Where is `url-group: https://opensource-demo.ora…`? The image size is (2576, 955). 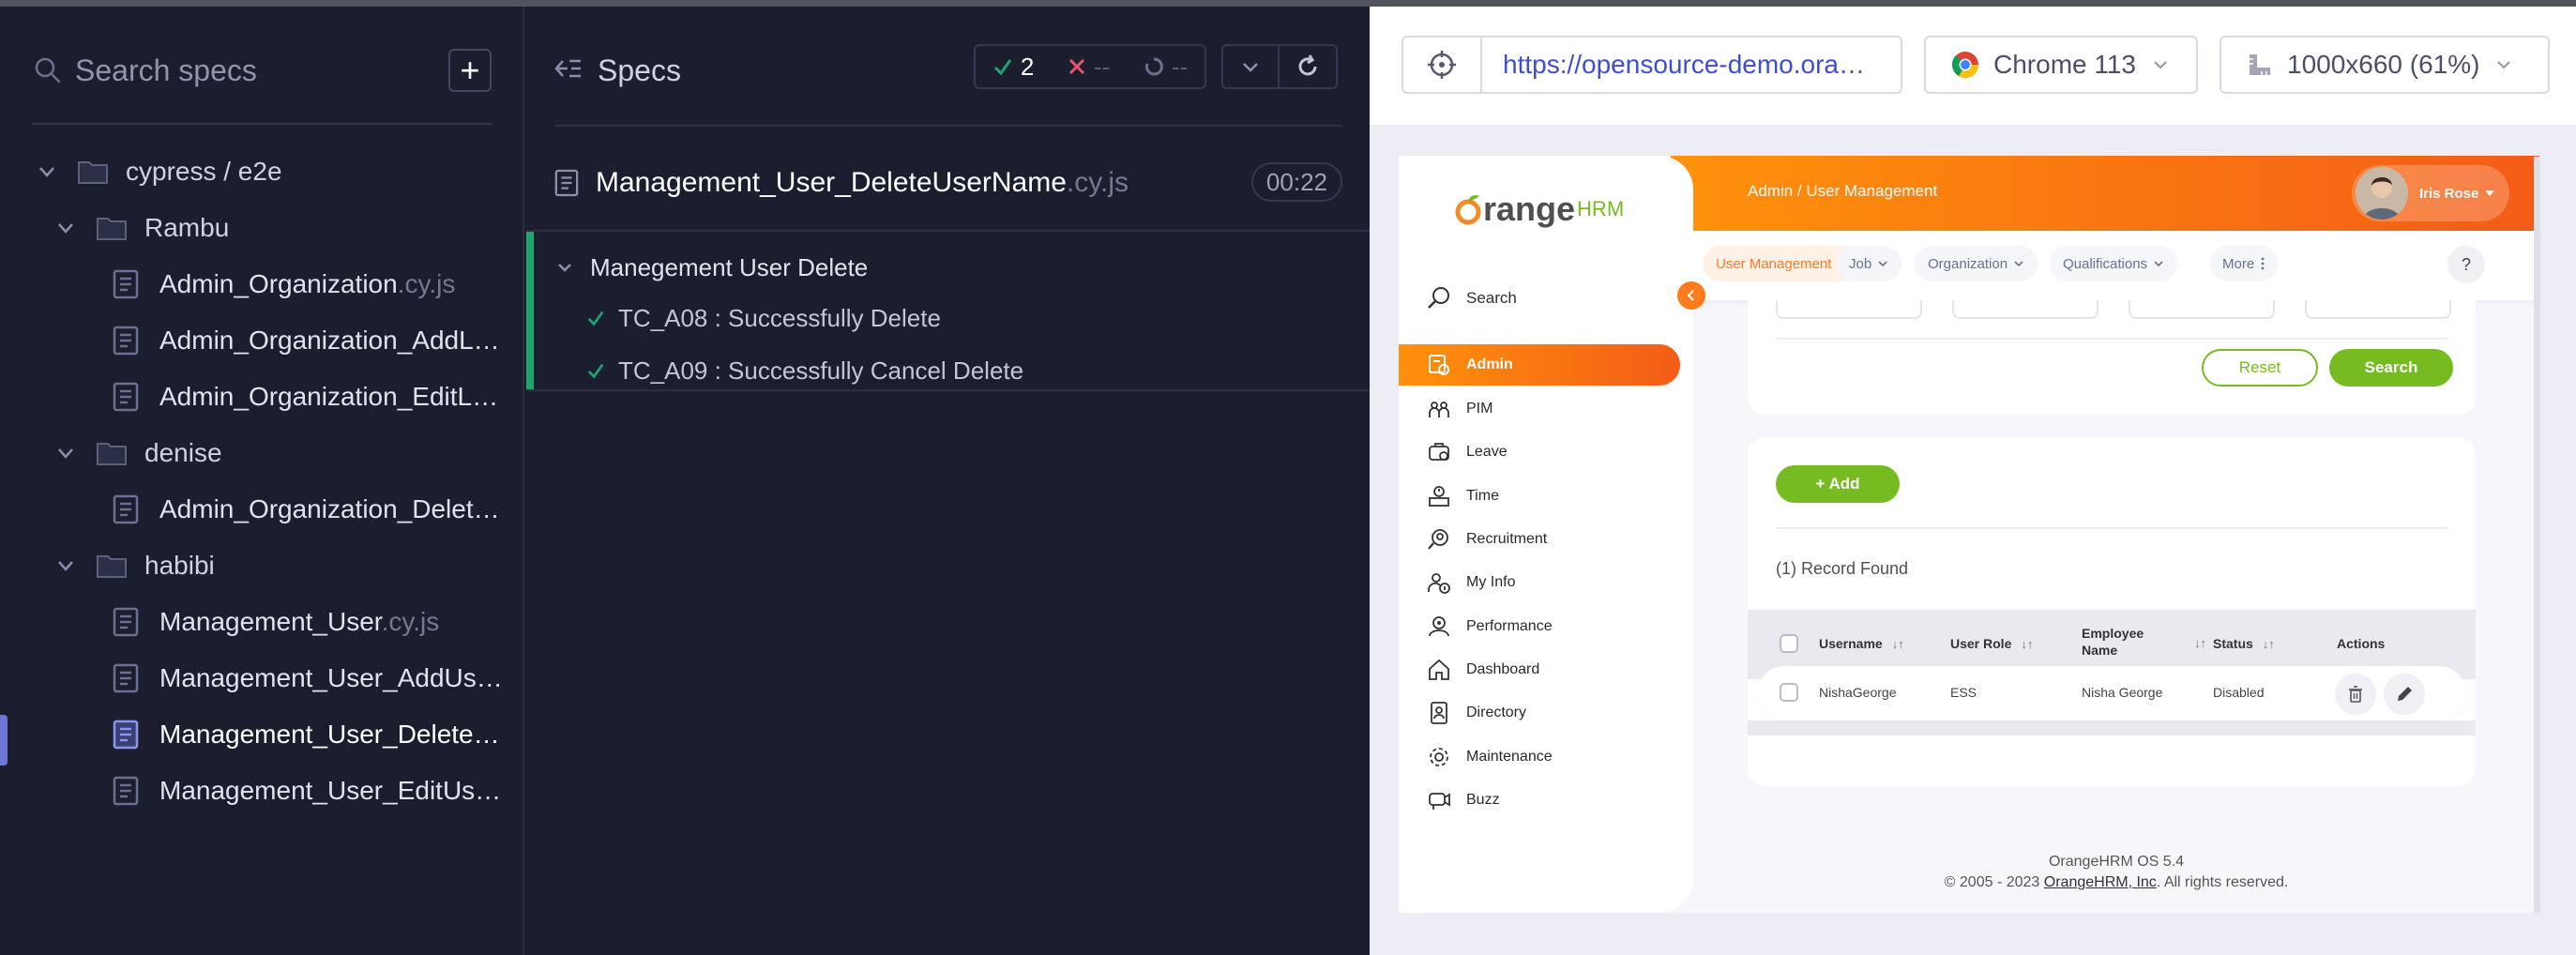
url-group: https://opensource-demo.ora… is located at coordinates (1652, 65).